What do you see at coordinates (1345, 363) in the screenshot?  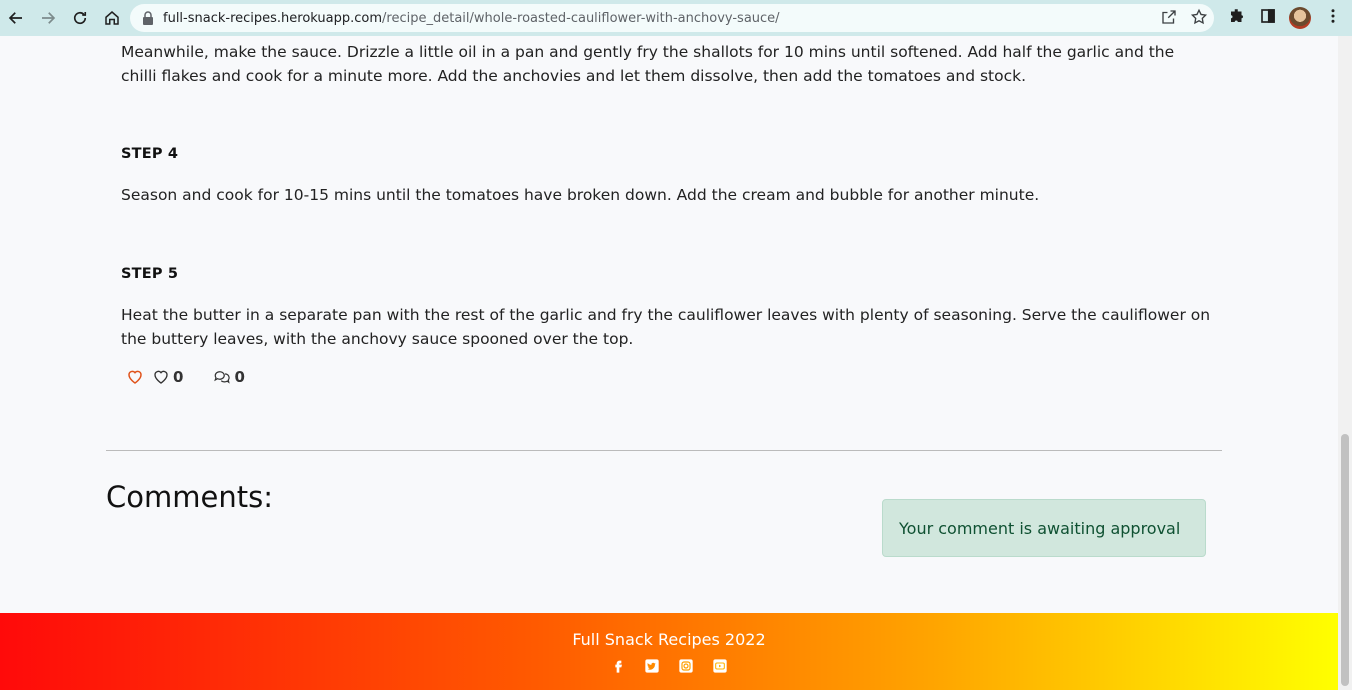 I see `page-scrollbar` at bounding box center [1345, 363].